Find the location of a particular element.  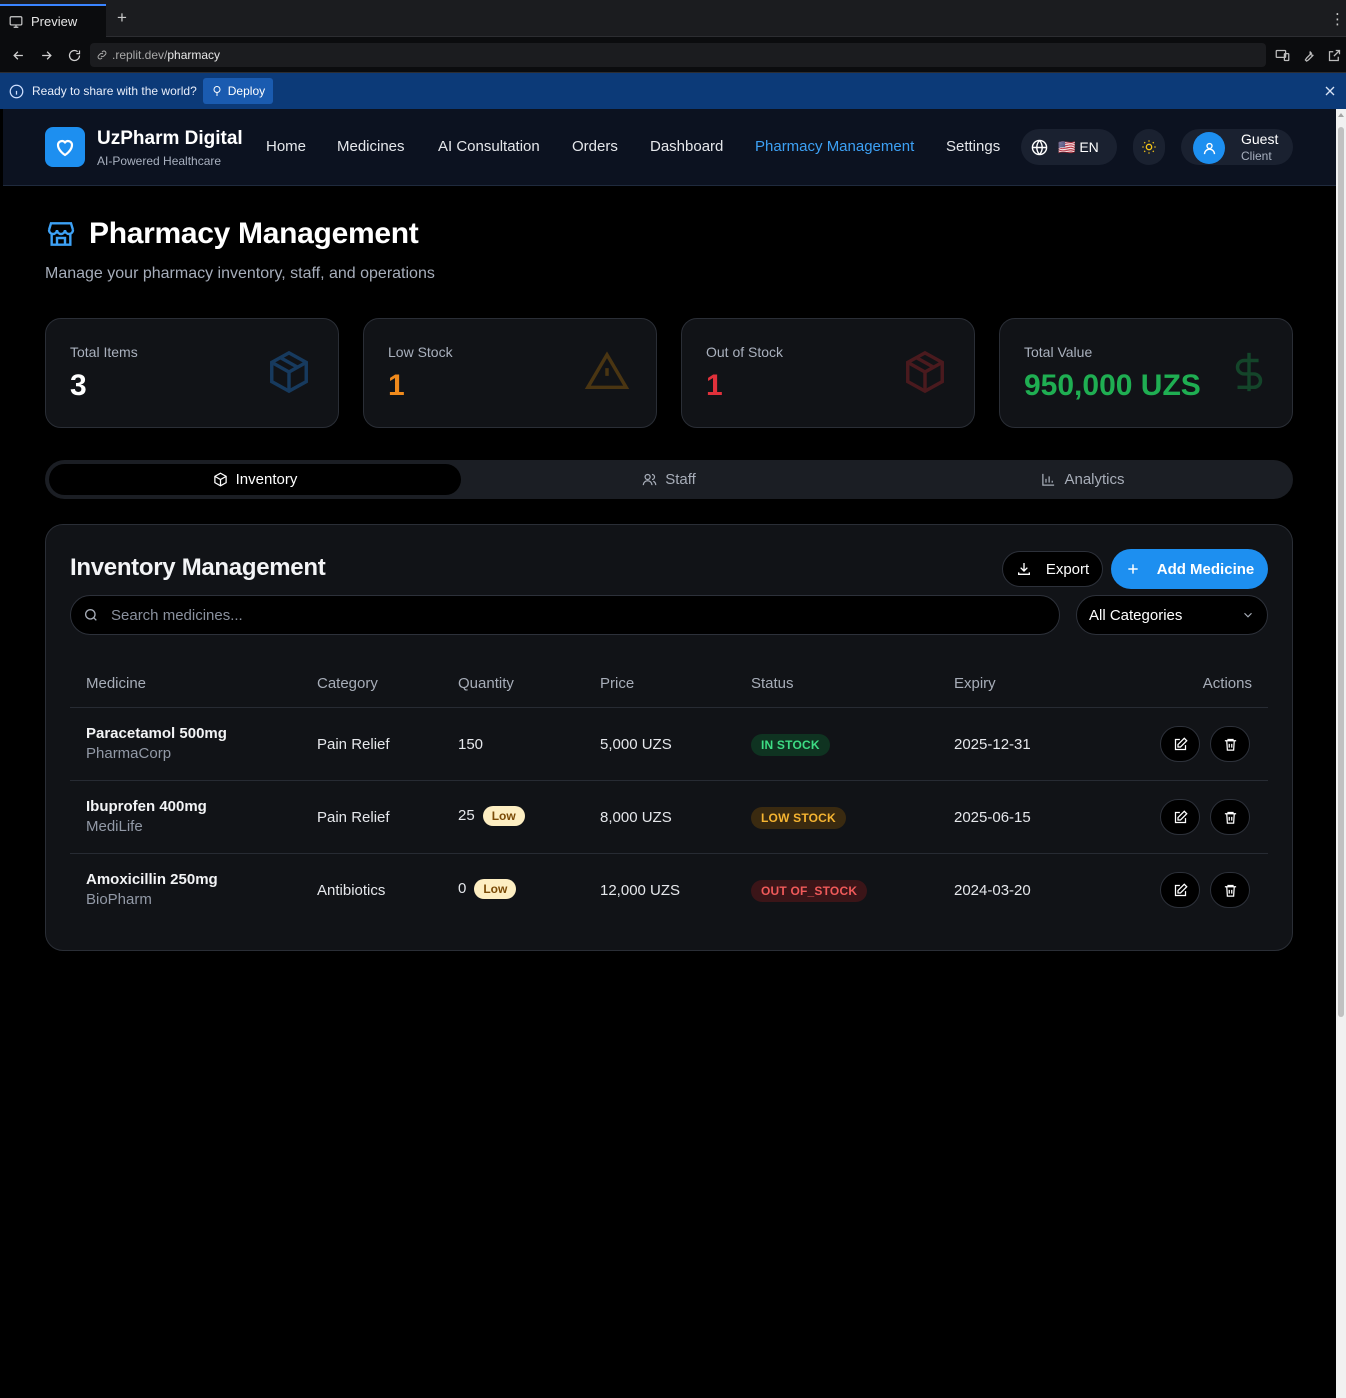

plus-icon is located at coordinates (1133, 569).